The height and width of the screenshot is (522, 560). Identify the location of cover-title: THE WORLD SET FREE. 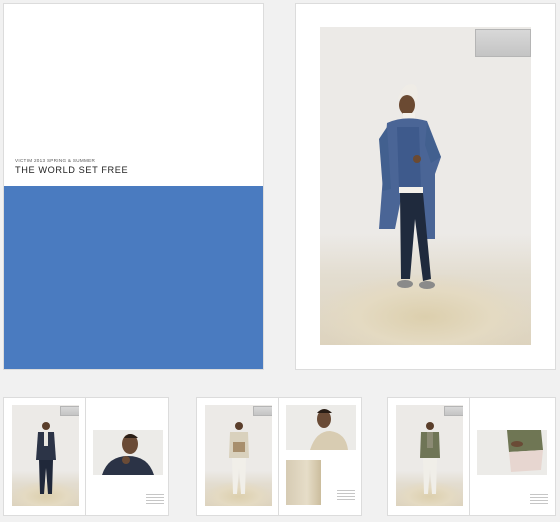
(72, 170).